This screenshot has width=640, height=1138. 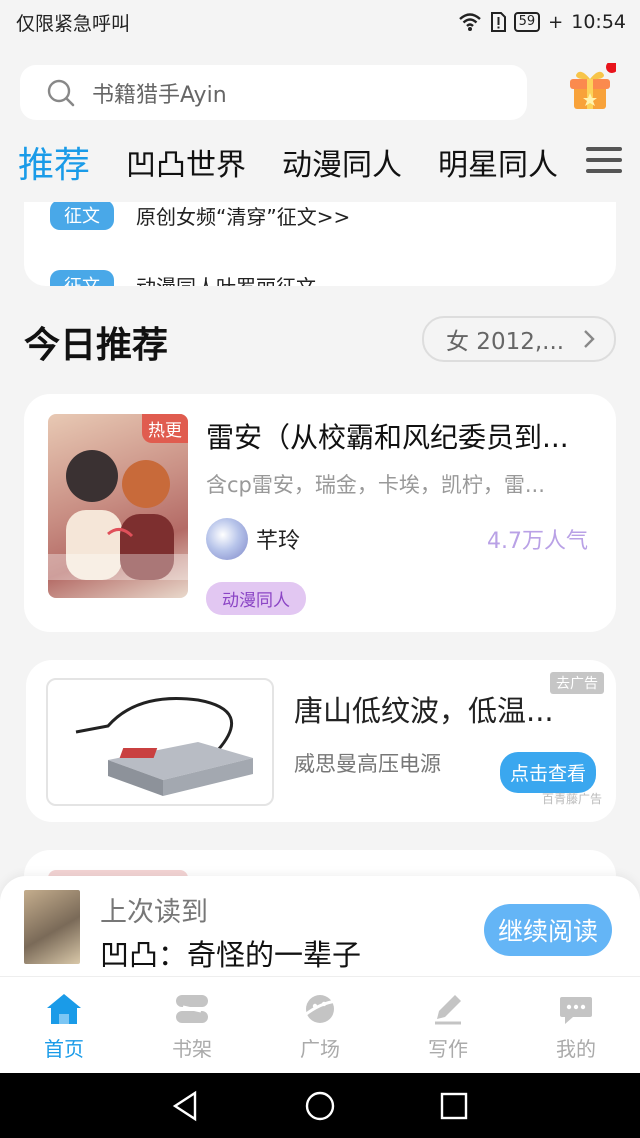 What do you see at coordinates (498, 162) in the screenshot?
I see `tab-celebrity-fanfic: 明星同人` at bounding box center [498, 162].